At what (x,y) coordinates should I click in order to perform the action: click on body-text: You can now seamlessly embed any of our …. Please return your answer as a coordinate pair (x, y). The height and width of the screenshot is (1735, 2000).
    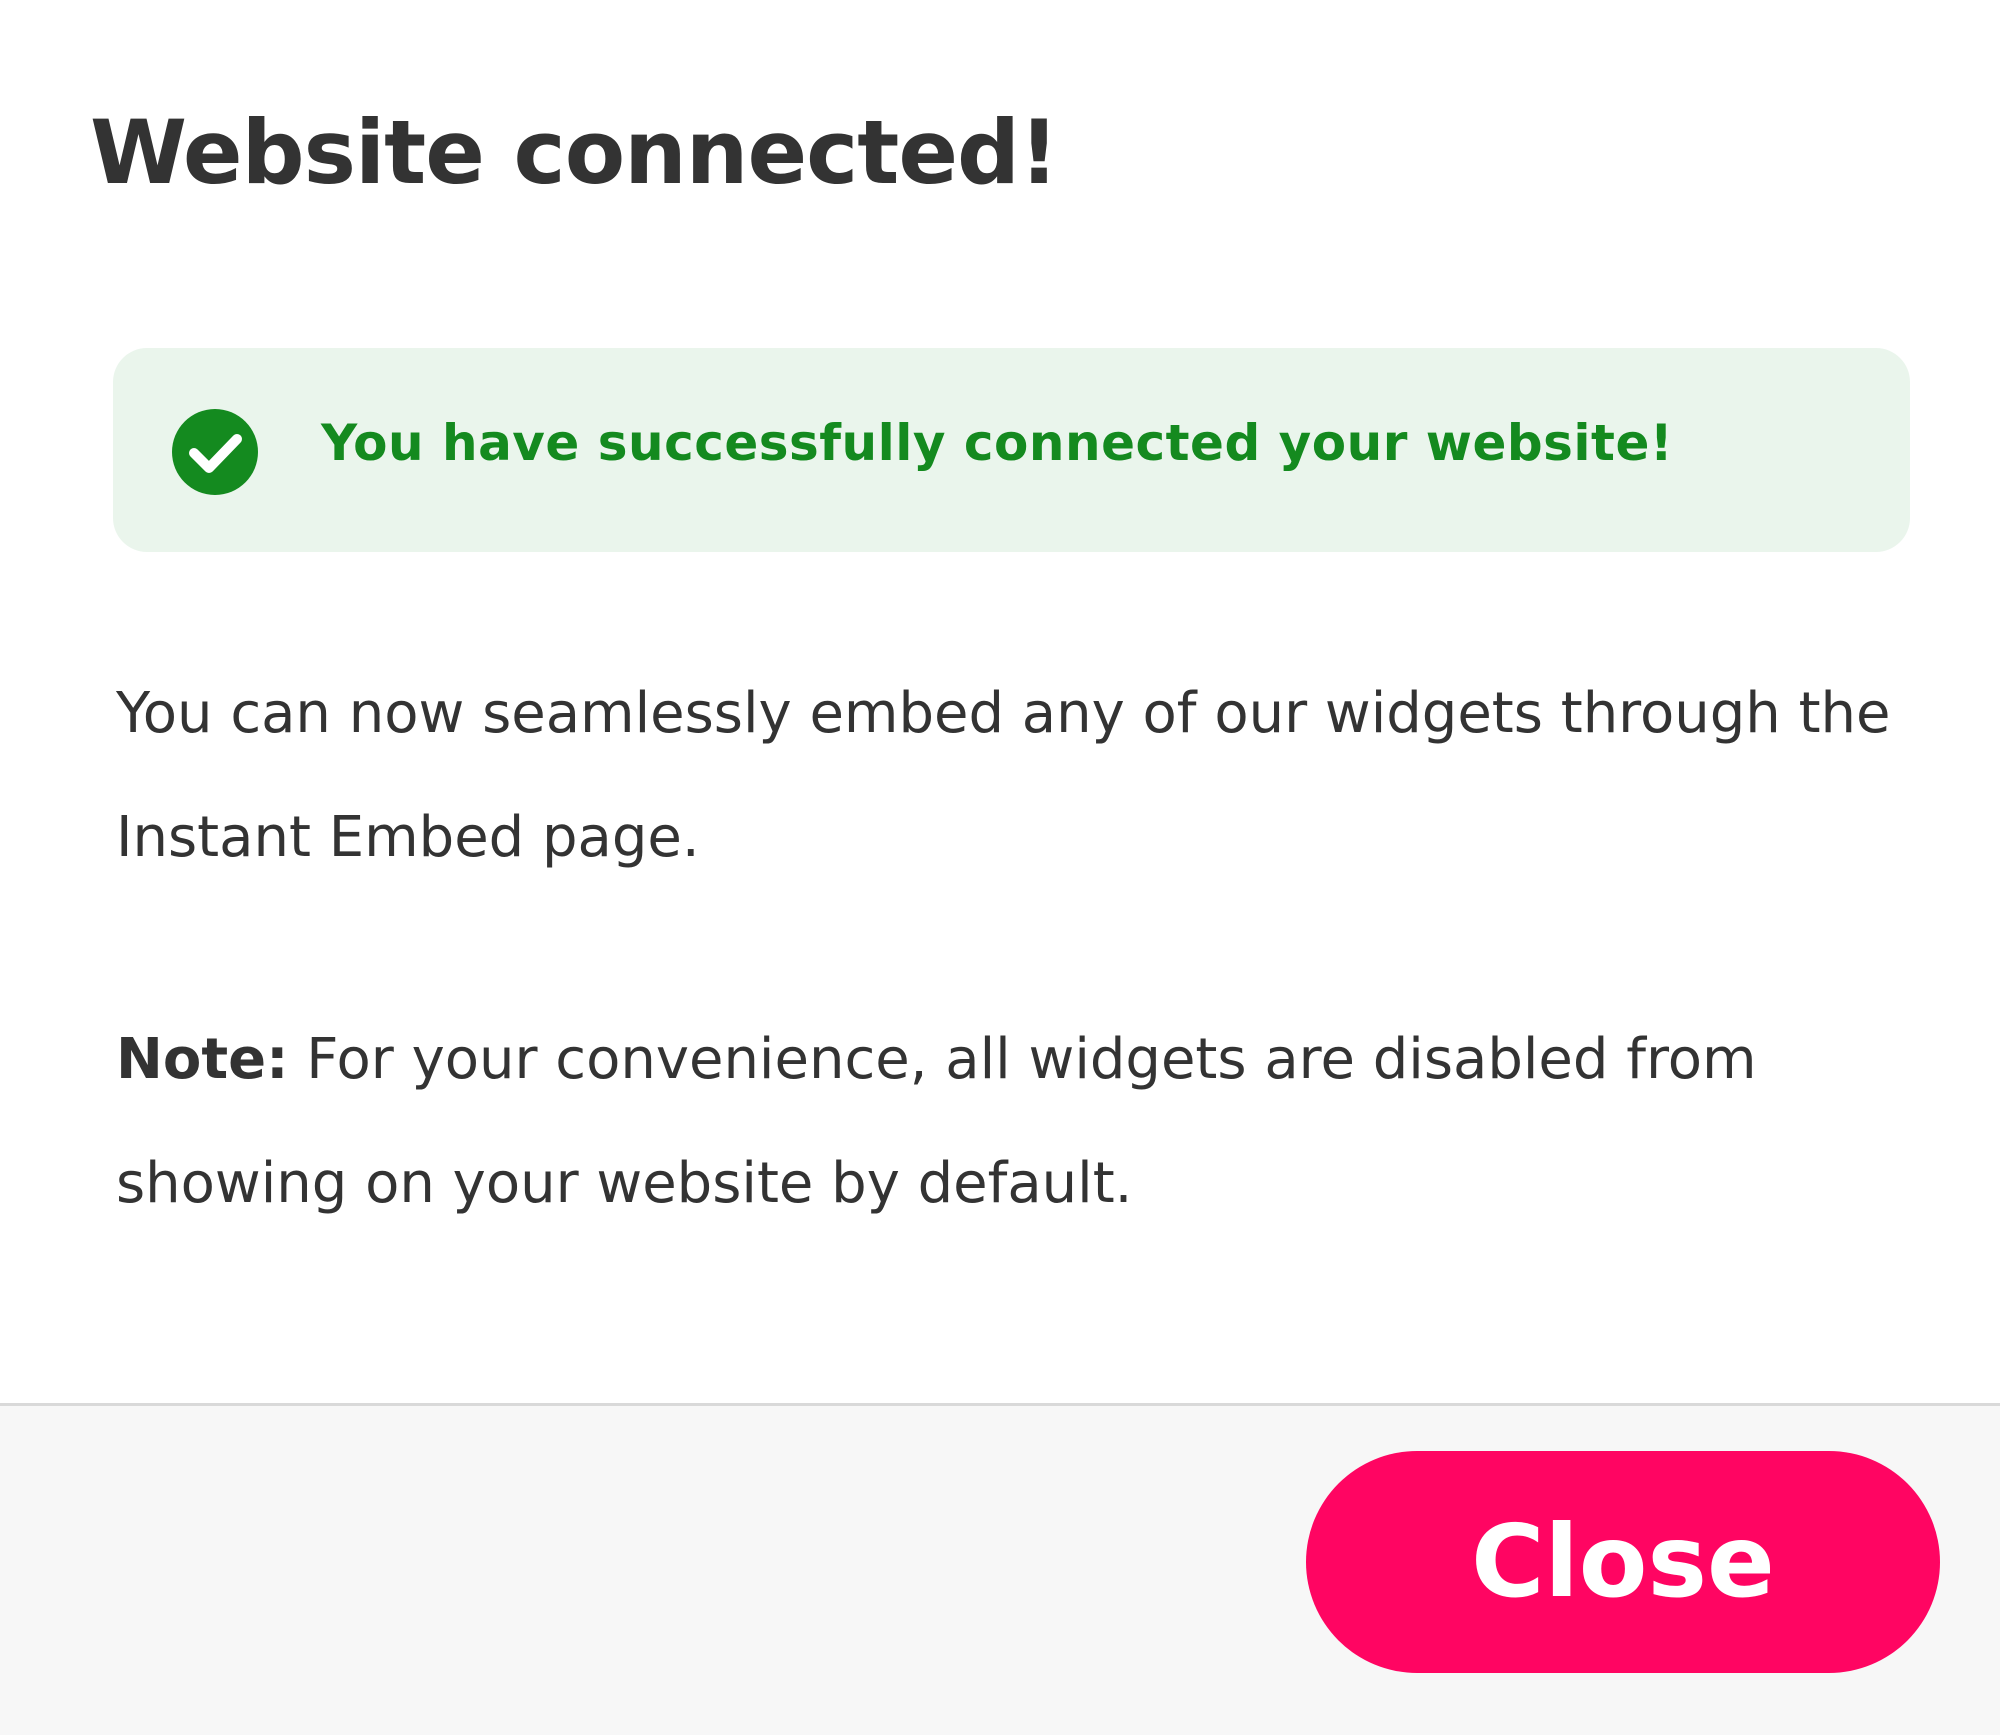
    Looking at the image, I should click on (1003, 775).